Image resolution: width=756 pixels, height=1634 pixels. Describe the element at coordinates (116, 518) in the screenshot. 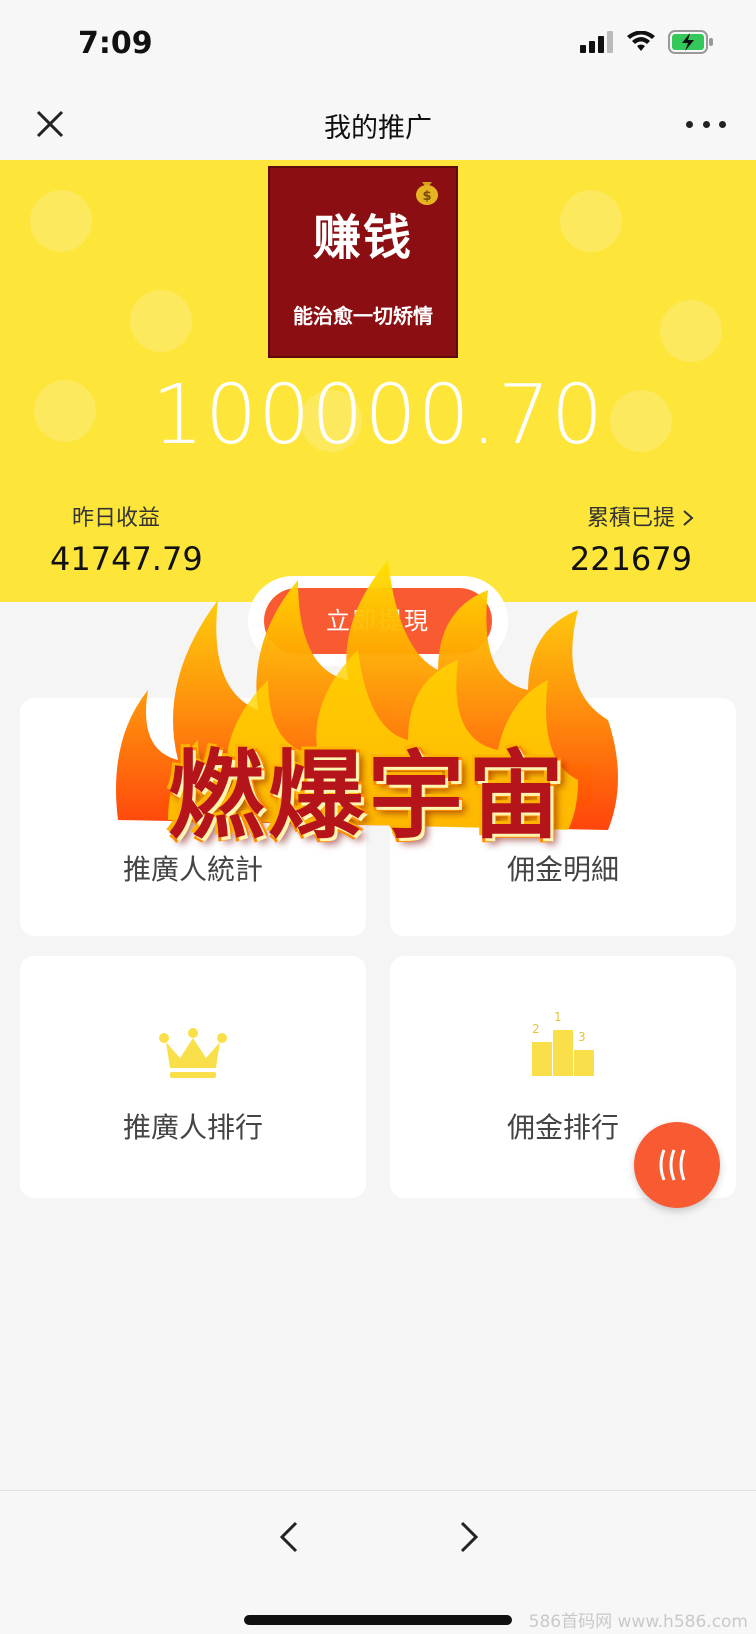

I see `yesterday-earnings-label: 昨日收益` at that location.